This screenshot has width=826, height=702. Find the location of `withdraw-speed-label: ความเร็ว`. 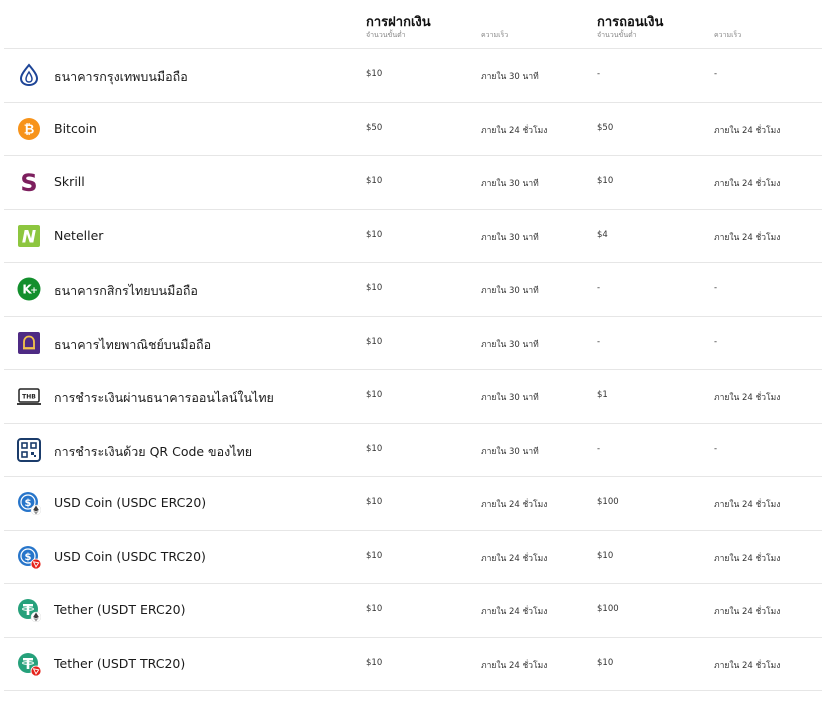

withdraw-speed-label: ความเร็ว is located at coordinates (728, 35).